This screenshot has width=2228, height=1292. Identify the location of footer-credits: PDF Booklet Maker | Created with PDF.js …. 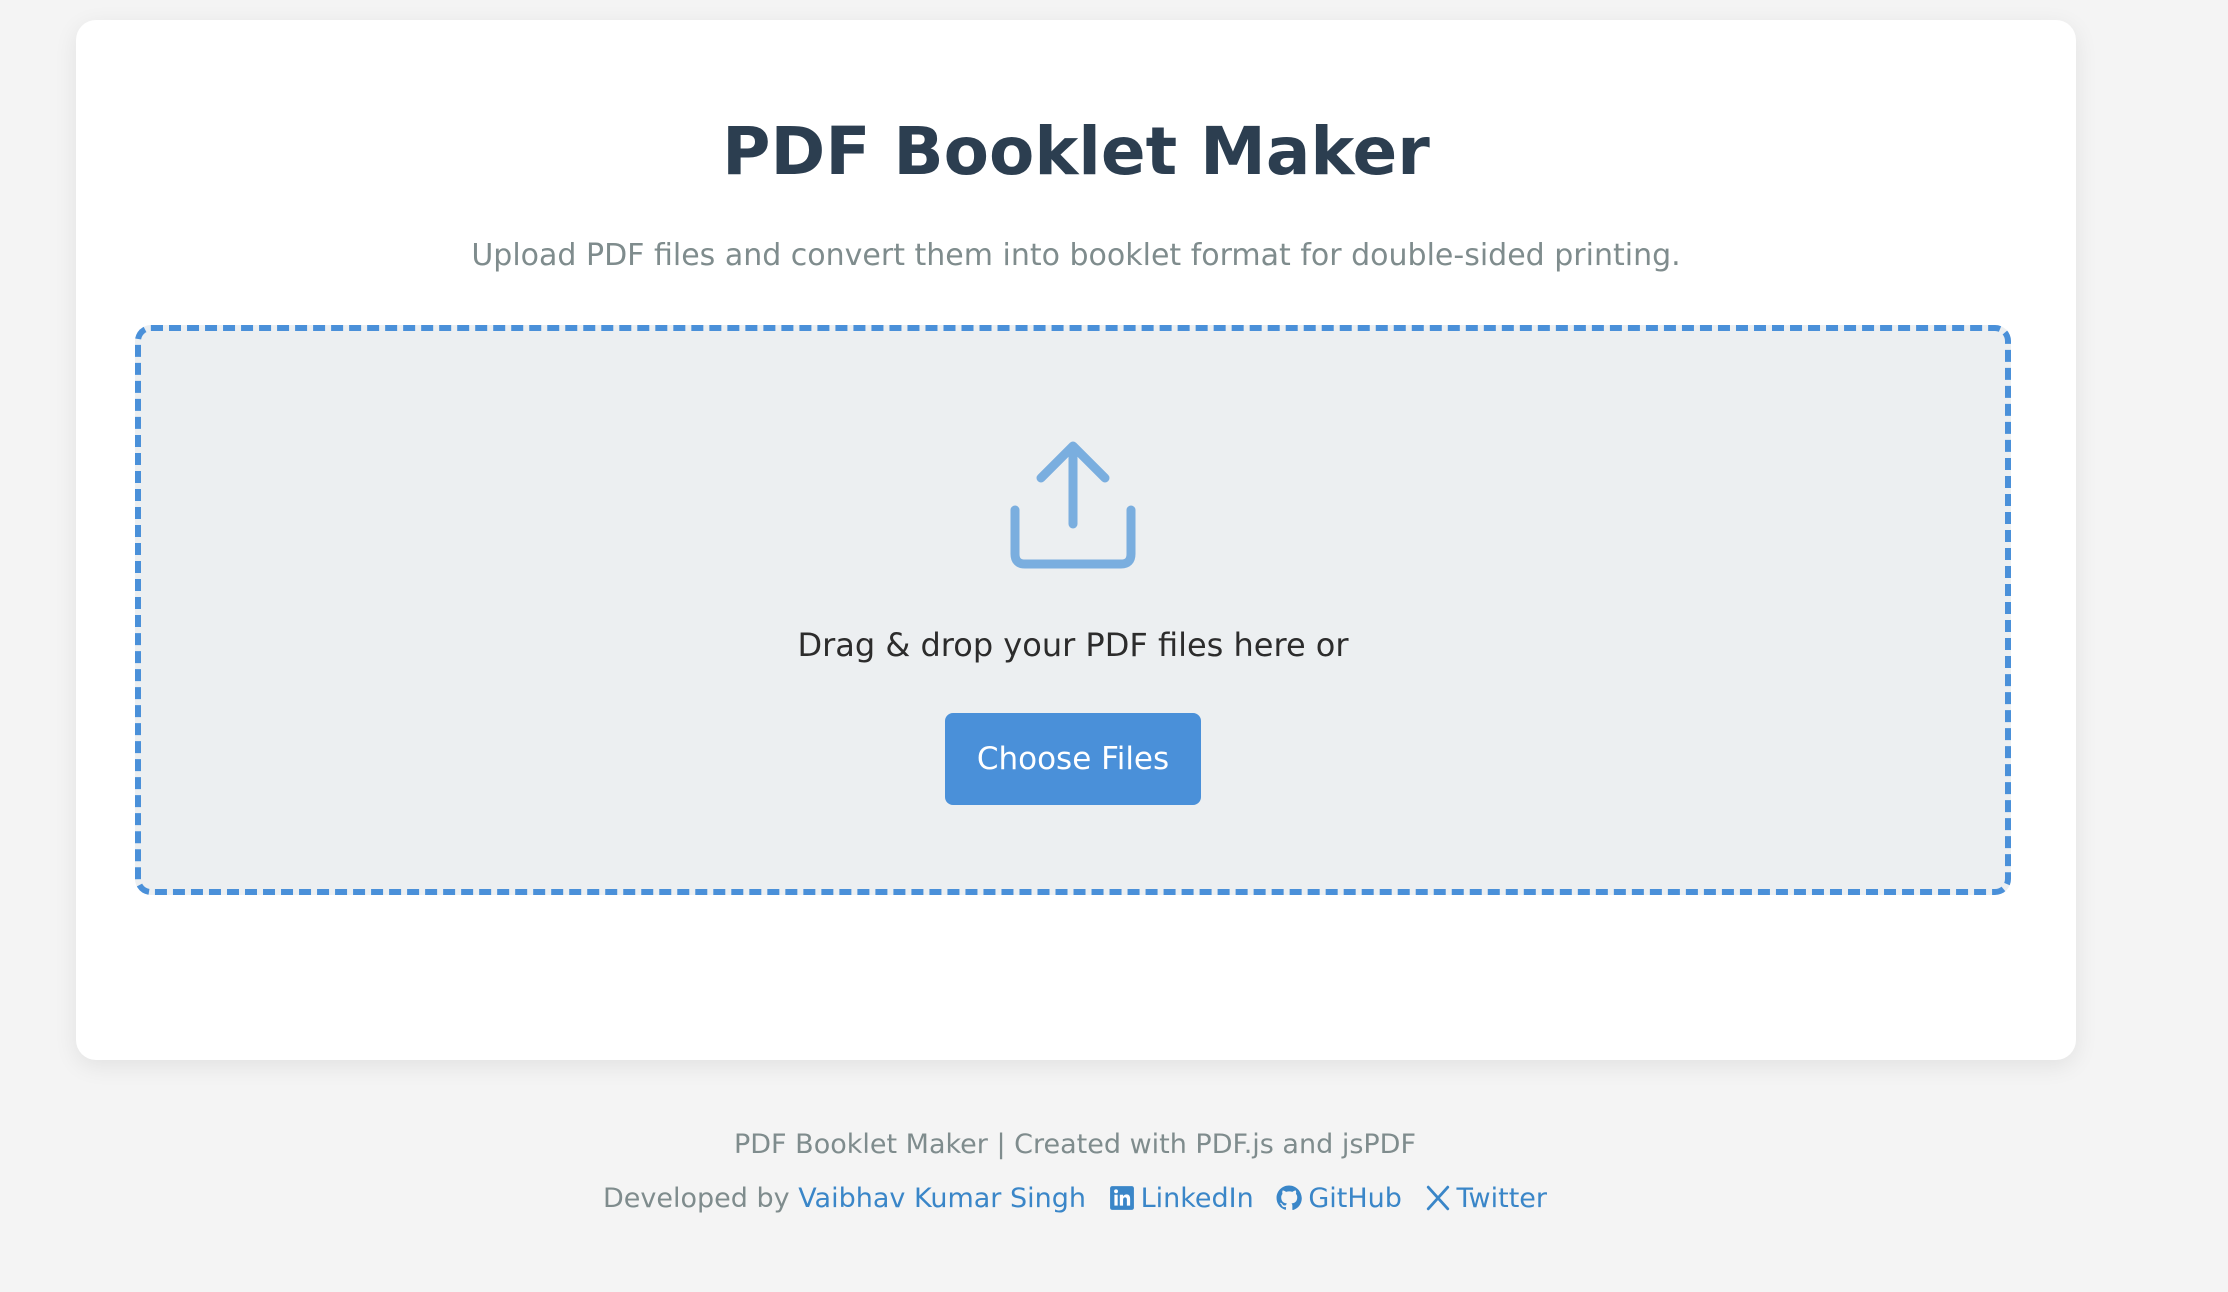
(1074, 1144).